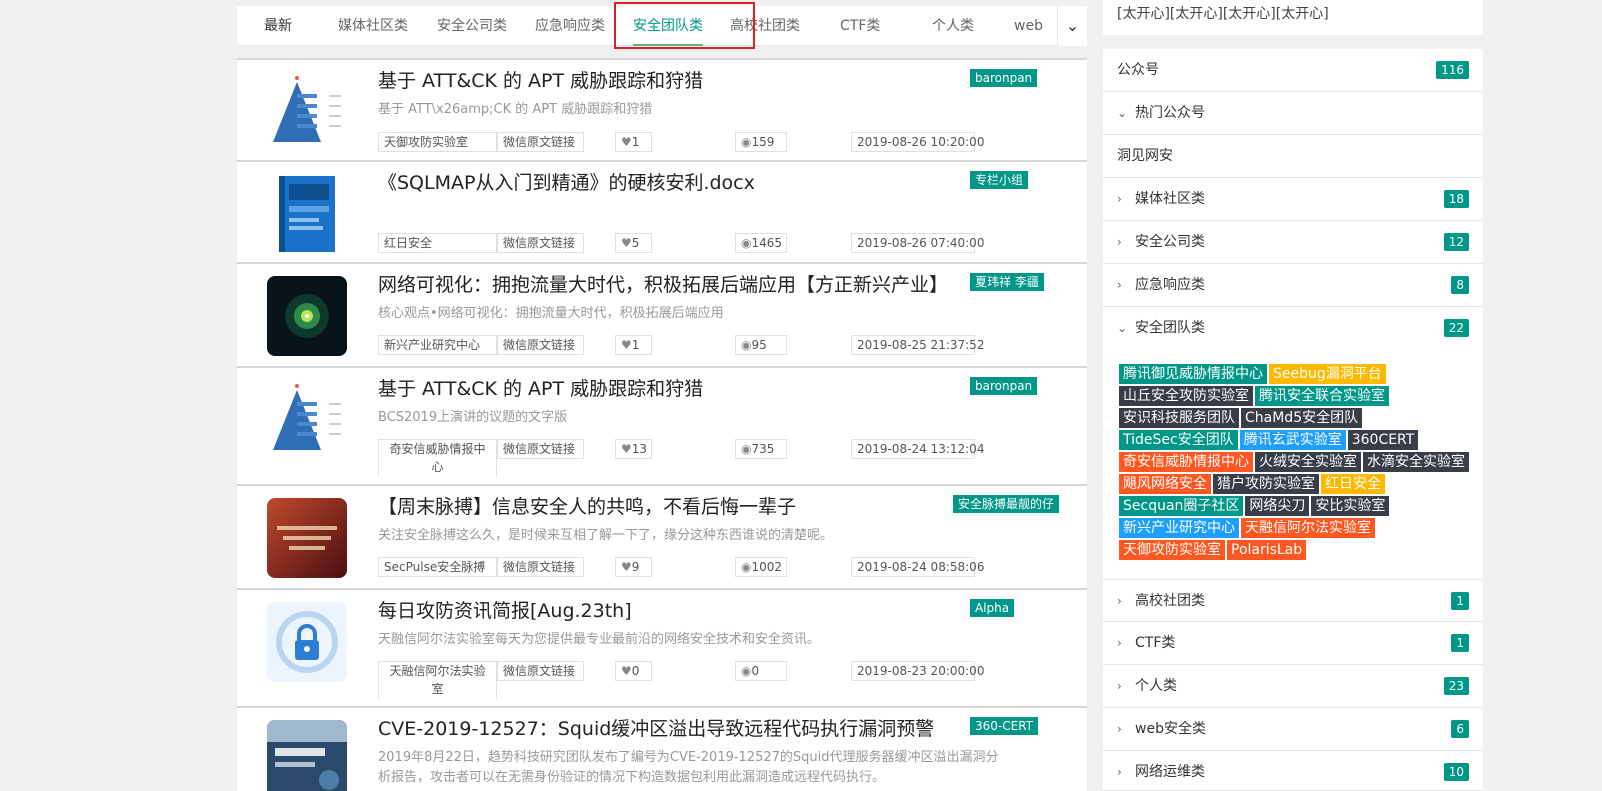 Image resolution: width=1602 pixels, height=791 pixels. Describe the element at coordinates (1416, 462) in the screenshot. I see `team-tag: 水滴安全实验室` at that location.